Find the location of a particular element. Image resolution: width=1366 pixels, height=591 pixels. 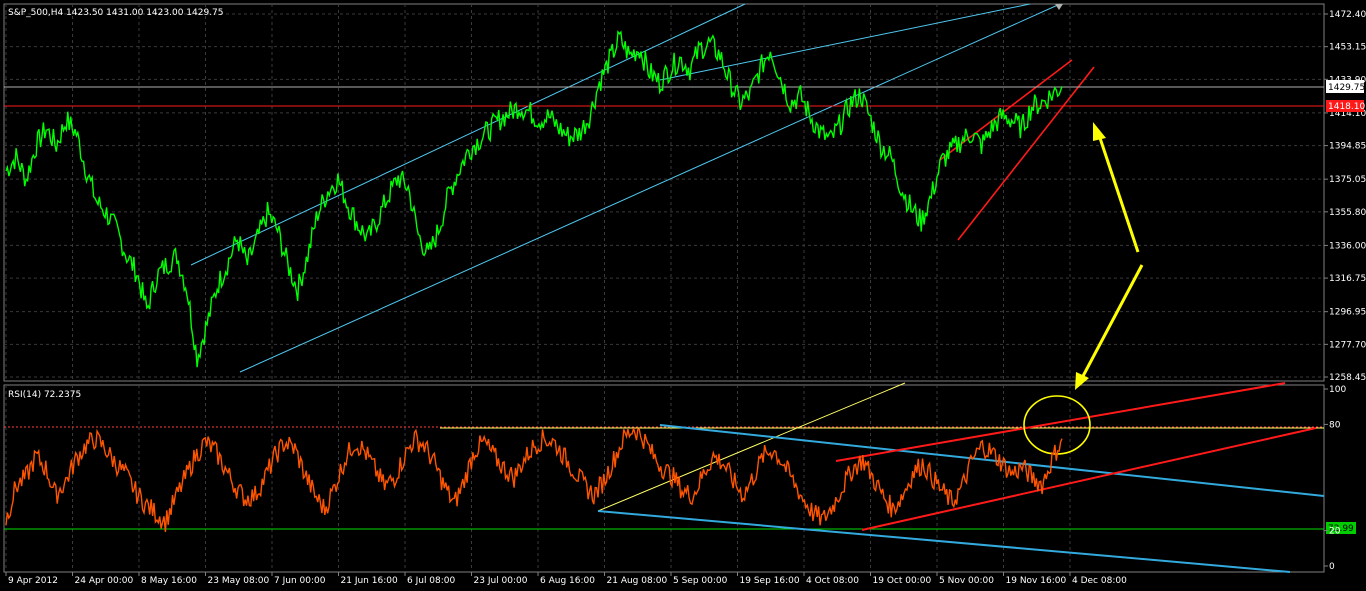

time-tick-label: 21 Aug 08:00 is located at coordinates (637, 581).